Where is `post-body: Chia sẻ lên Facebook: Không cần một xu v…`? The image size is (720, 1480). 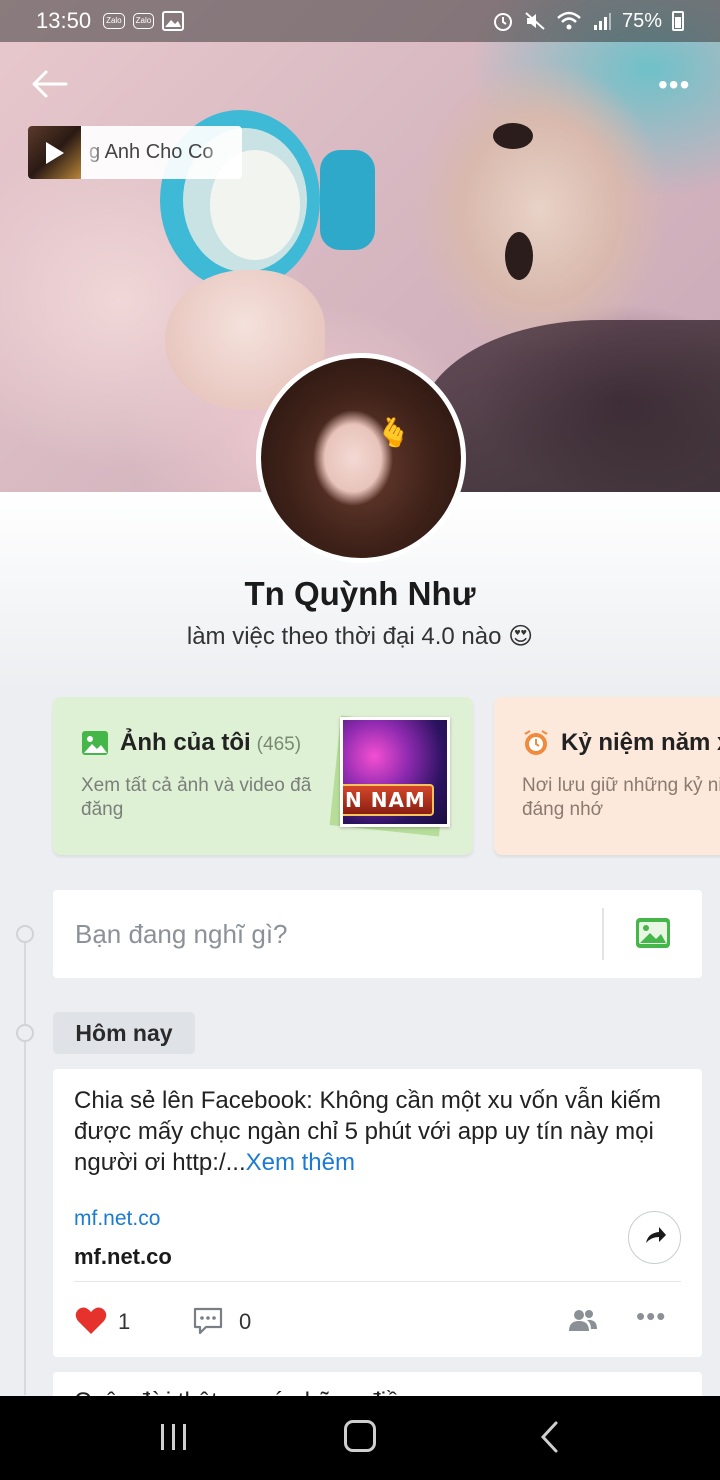
post-body: Chia sẻ lên Facebook: Không cần một xu v… is located at coordinates (367, 1131).